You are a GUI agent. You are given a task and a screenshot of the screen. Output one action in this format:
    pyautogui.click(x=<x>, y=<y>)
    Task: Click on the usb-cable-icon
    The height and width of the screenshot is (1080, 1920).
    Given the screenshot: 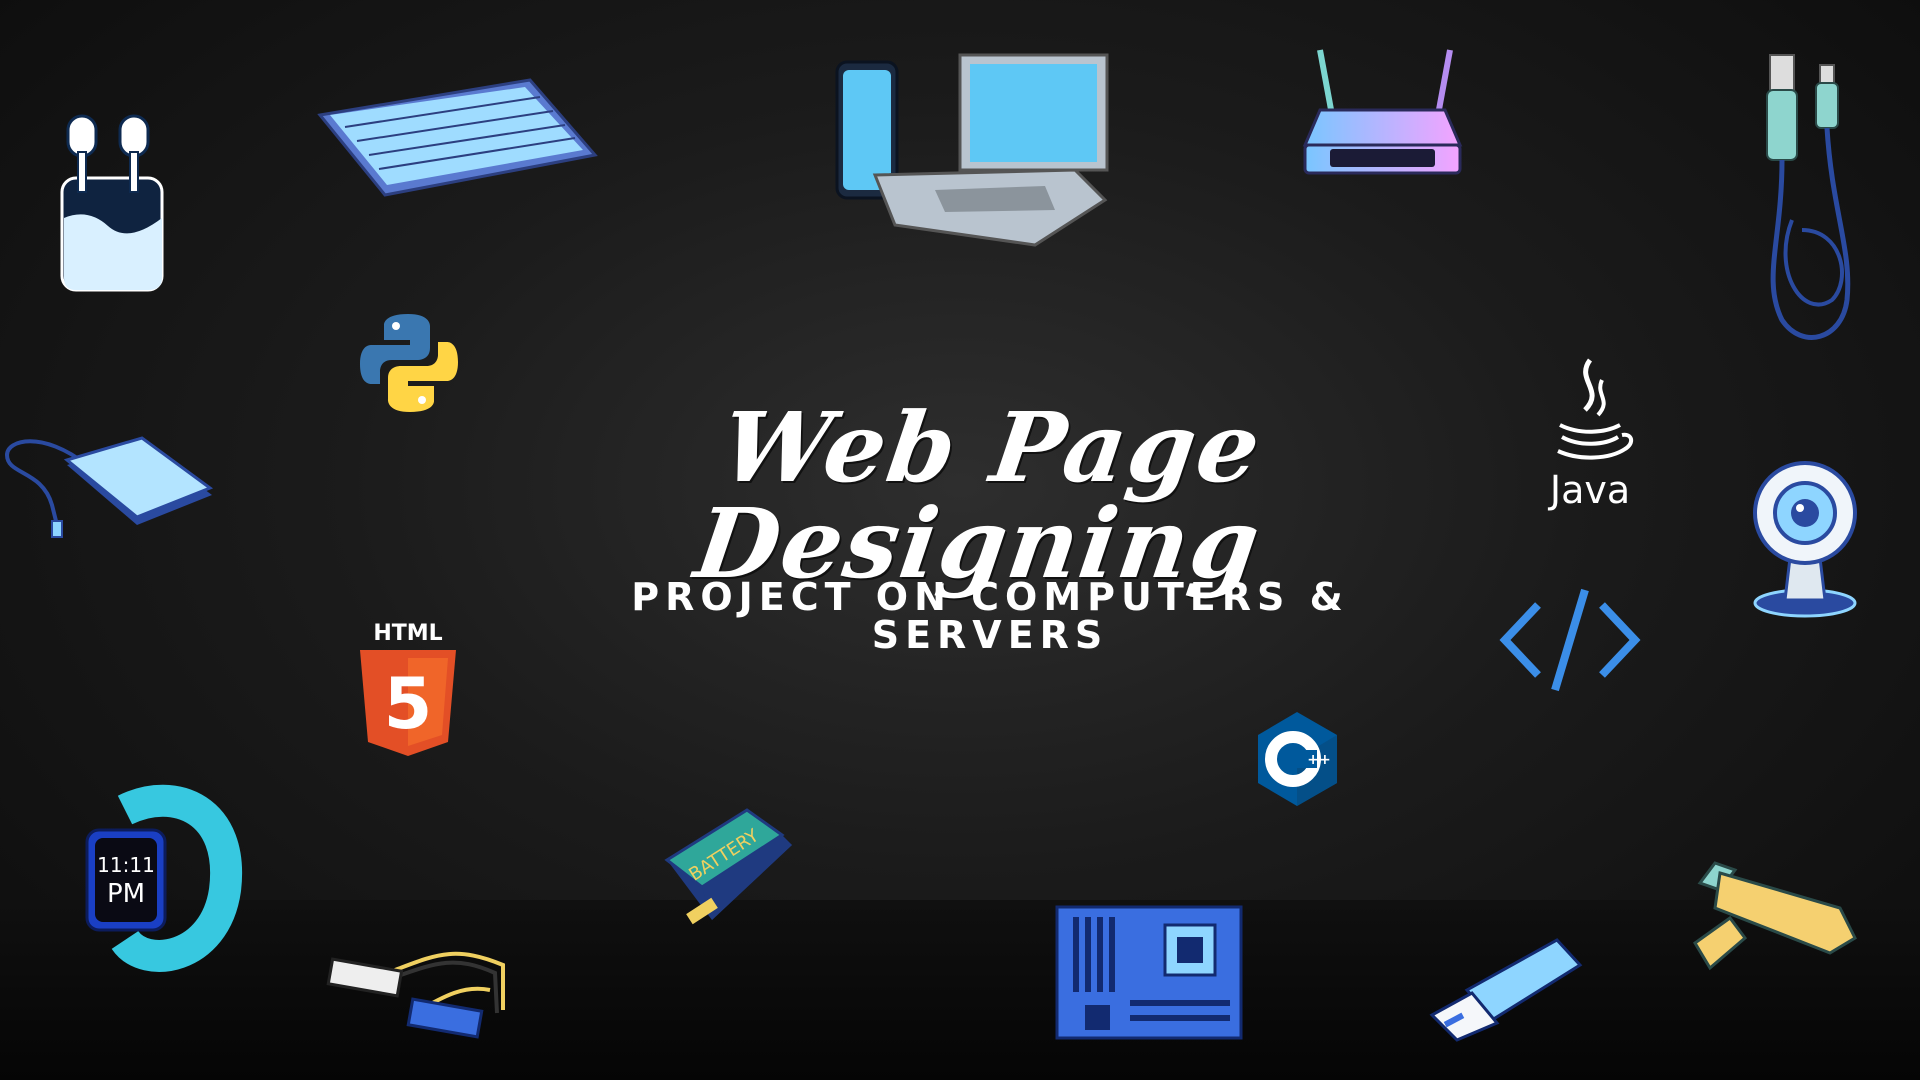 What is the action you would take?
    pyautogui.click(x=1809, y=197)
    